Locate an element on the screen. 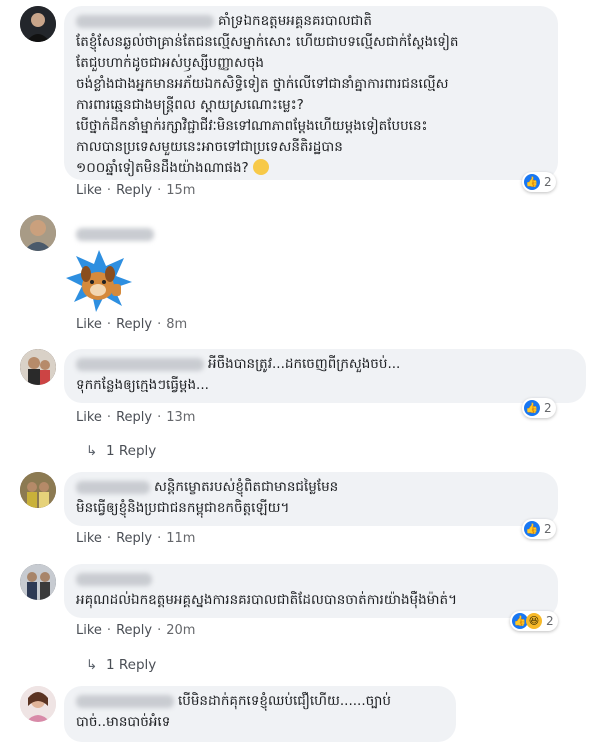 The width and height of the screenshot is (606, 746). timestamp: 15m is located at coordinates (180, 190).